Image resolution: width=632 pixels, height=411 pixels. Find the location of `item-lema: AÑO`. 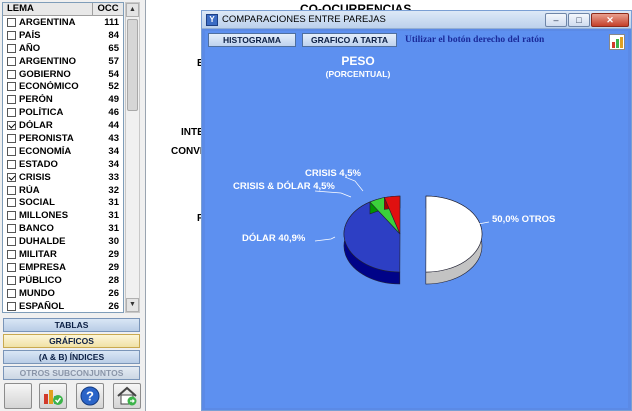

item-lema: AÑO is located at coordinates (30, 48).